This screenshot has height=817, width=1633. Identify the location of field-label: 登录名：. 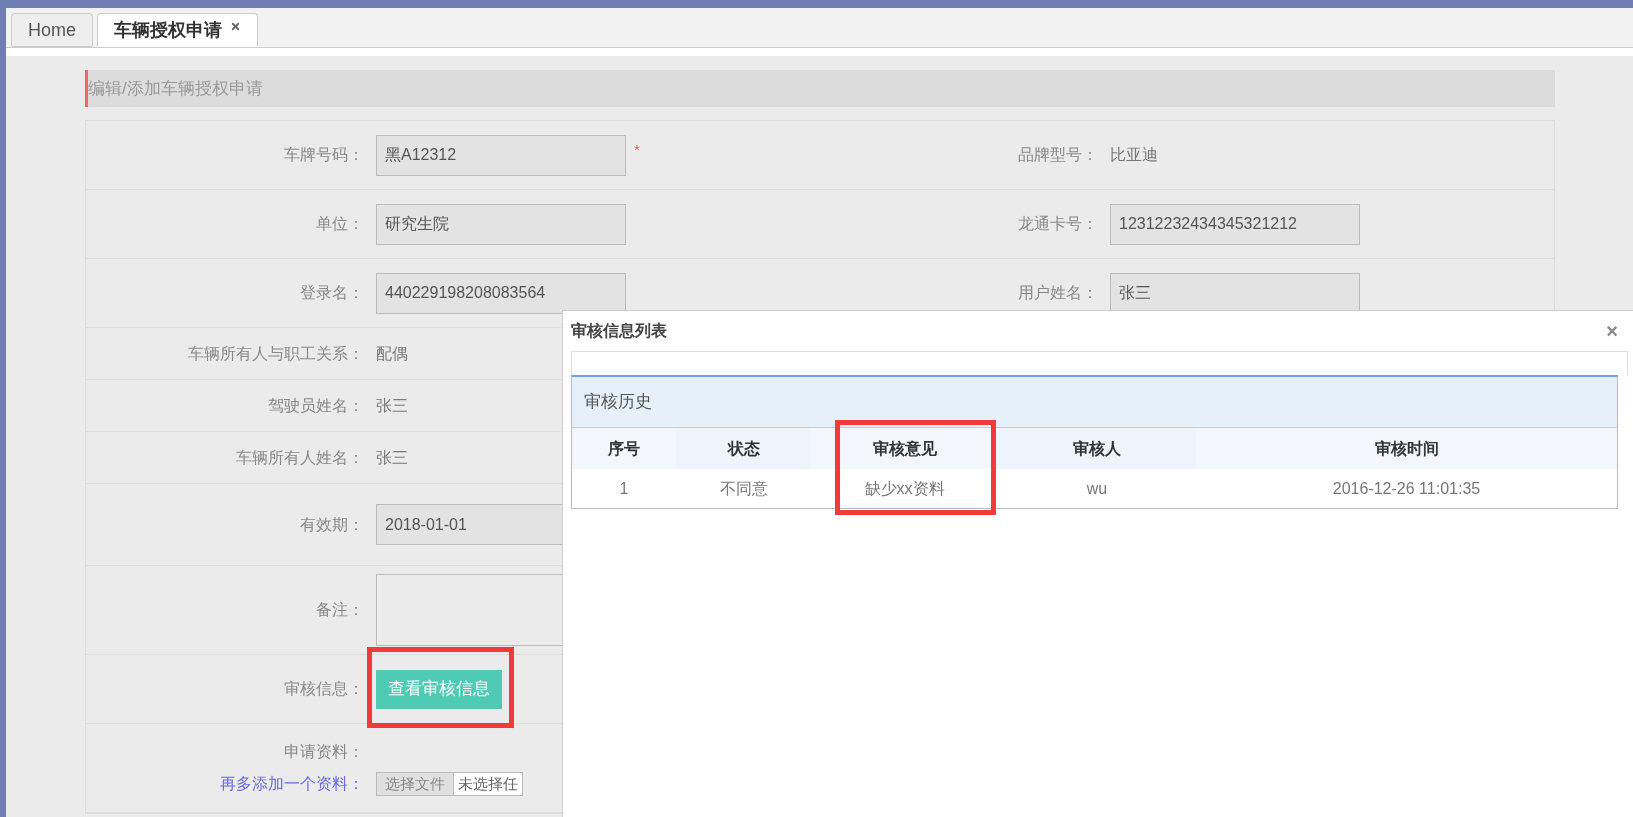
(332, 292).